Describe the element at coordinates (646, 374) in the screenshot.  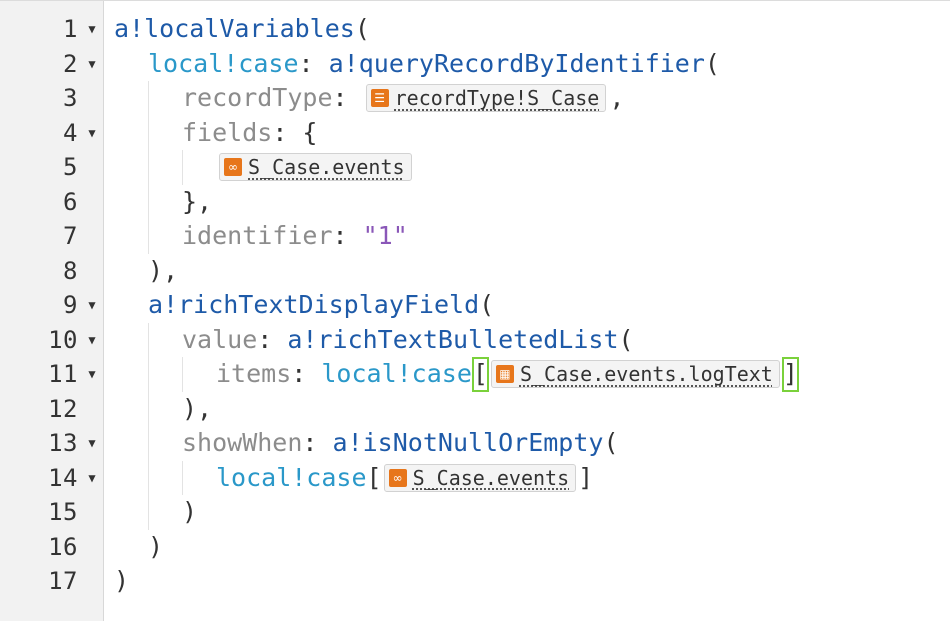
I see `chip-label: S_Case.events.logText` at that location.